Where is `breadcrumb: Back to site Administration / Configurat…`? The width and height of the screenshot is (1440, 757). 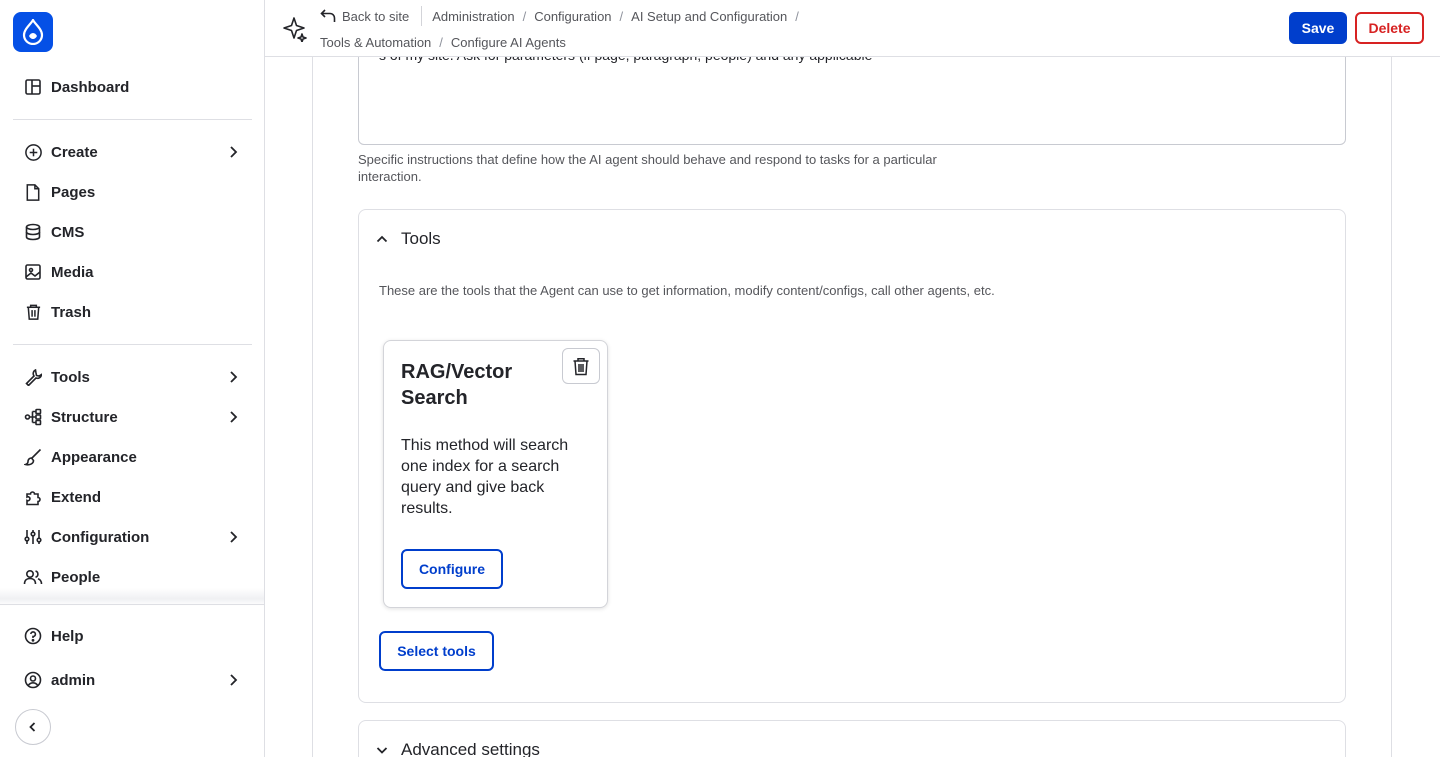 breadcrumb: Back to site Administration / Configurat… is located at coordinates (563, 16).